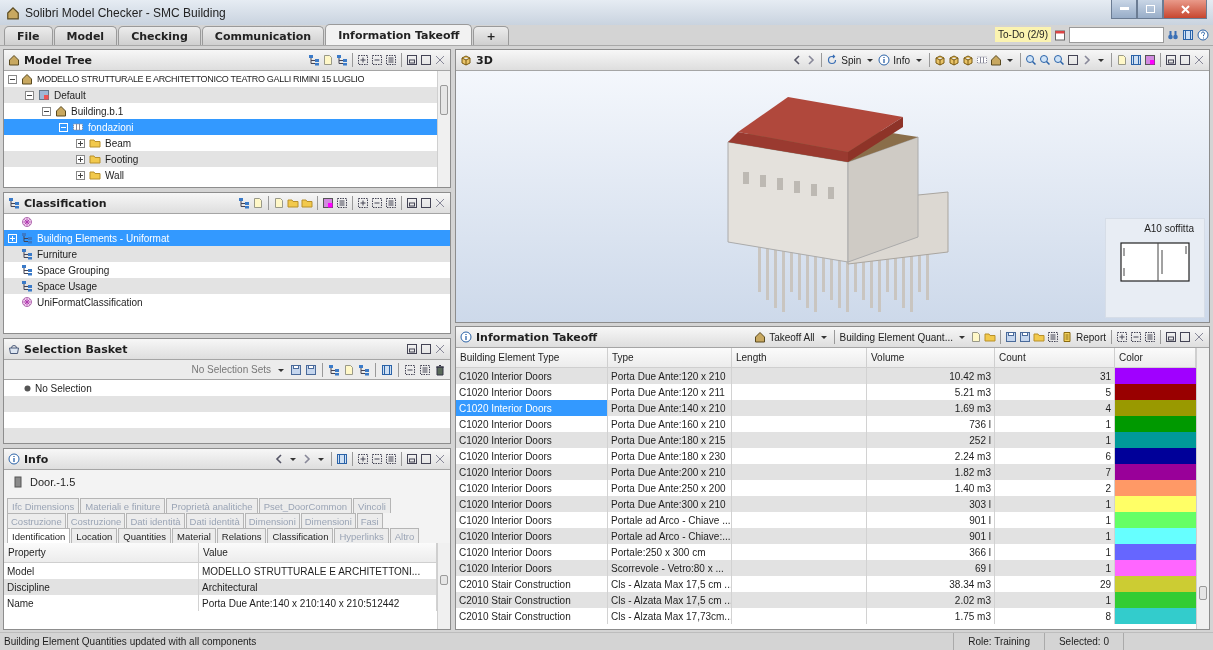 The width and height of the screenshot is (1213, 650). I want to click on menu-tab: Checking, so click(159, 35).